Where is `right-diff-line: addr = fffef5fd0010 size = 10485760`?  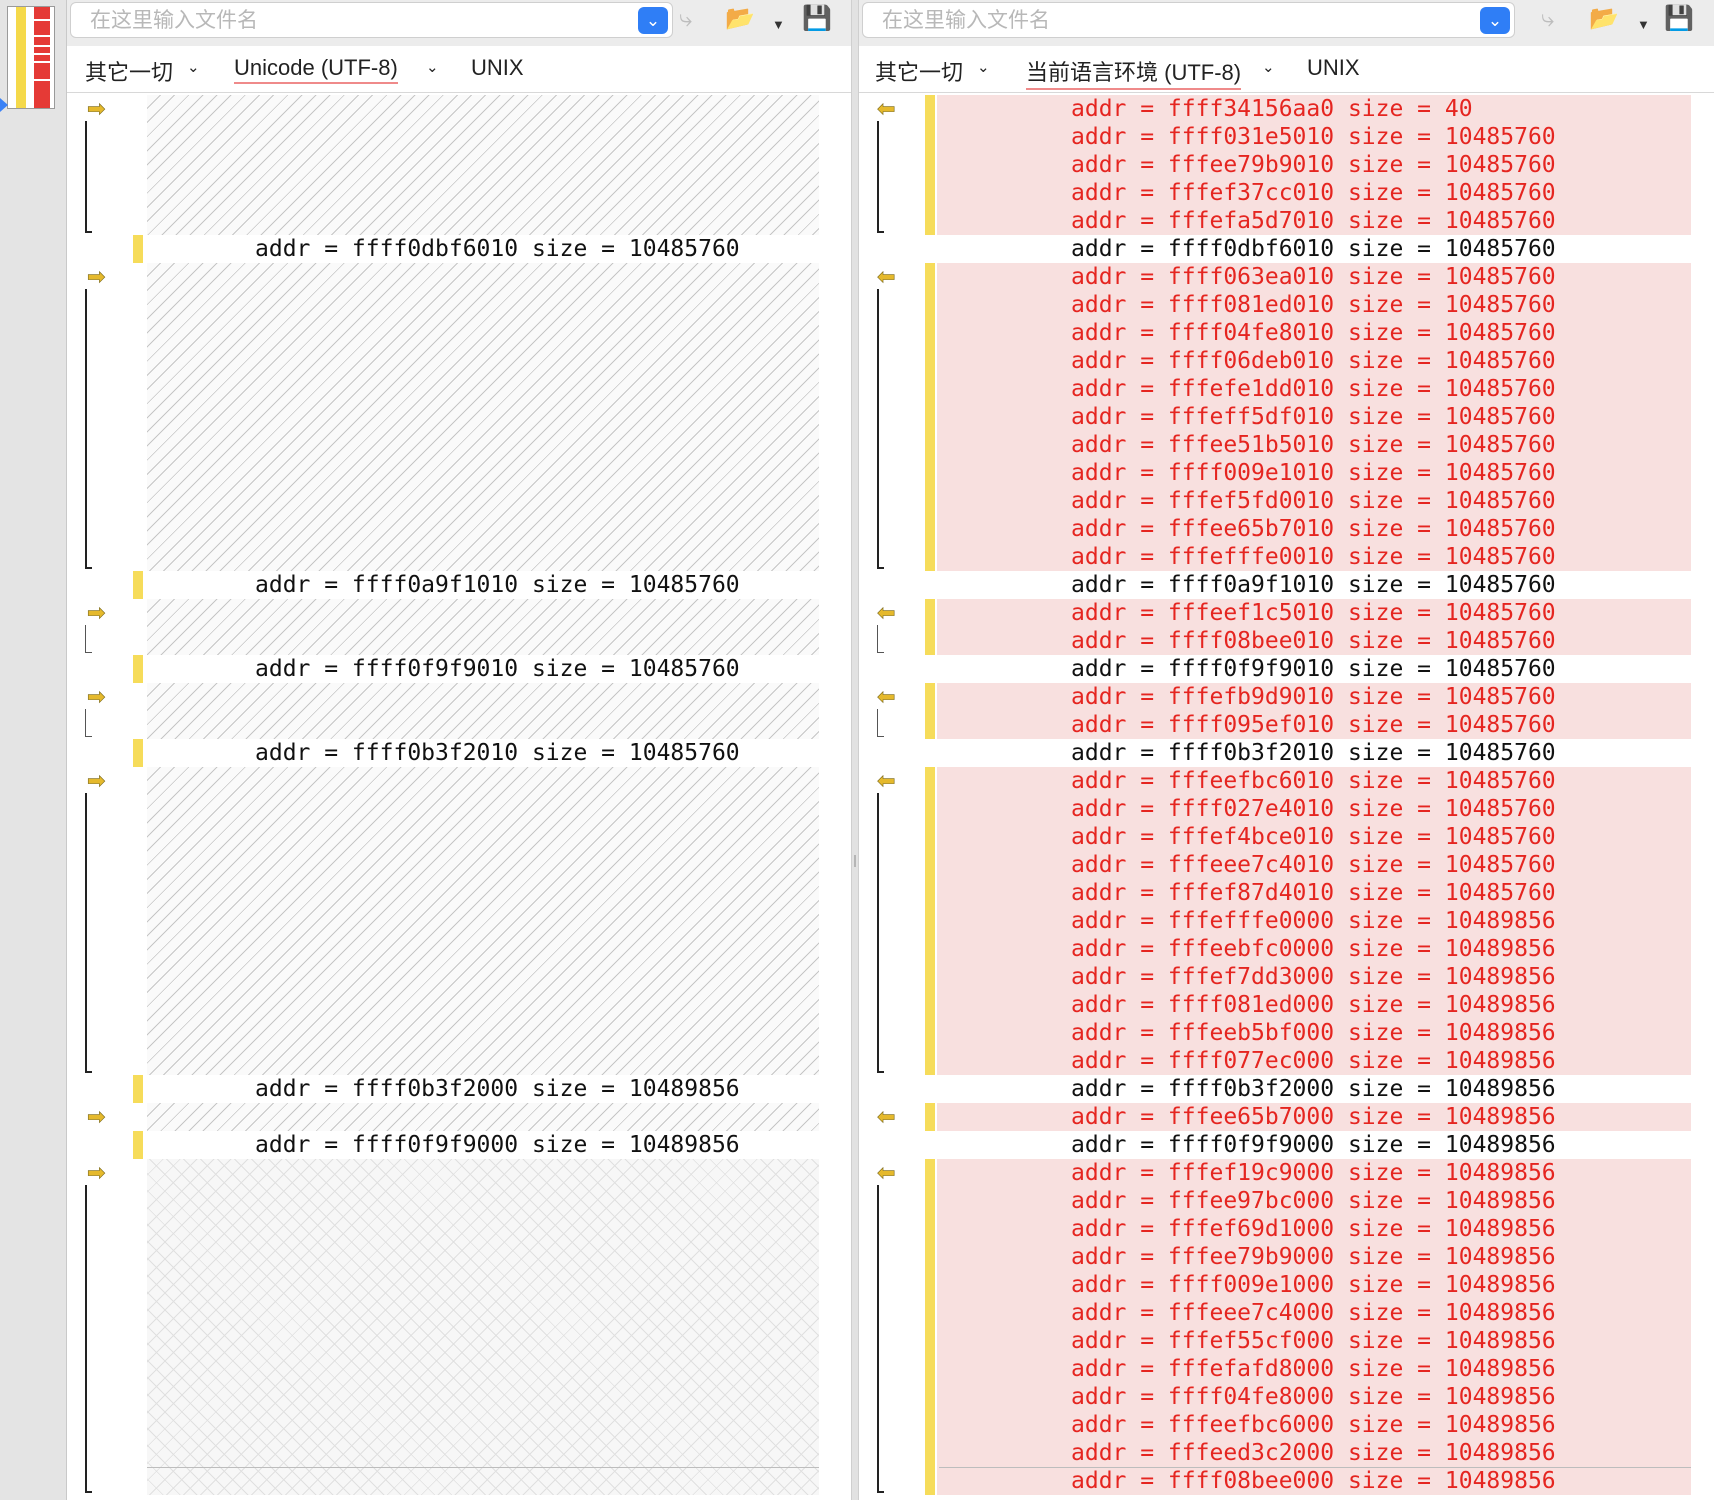 right-diff-line: addr = fffef5fd0010 size = 10485760 is located at coordinates (1314, 501).